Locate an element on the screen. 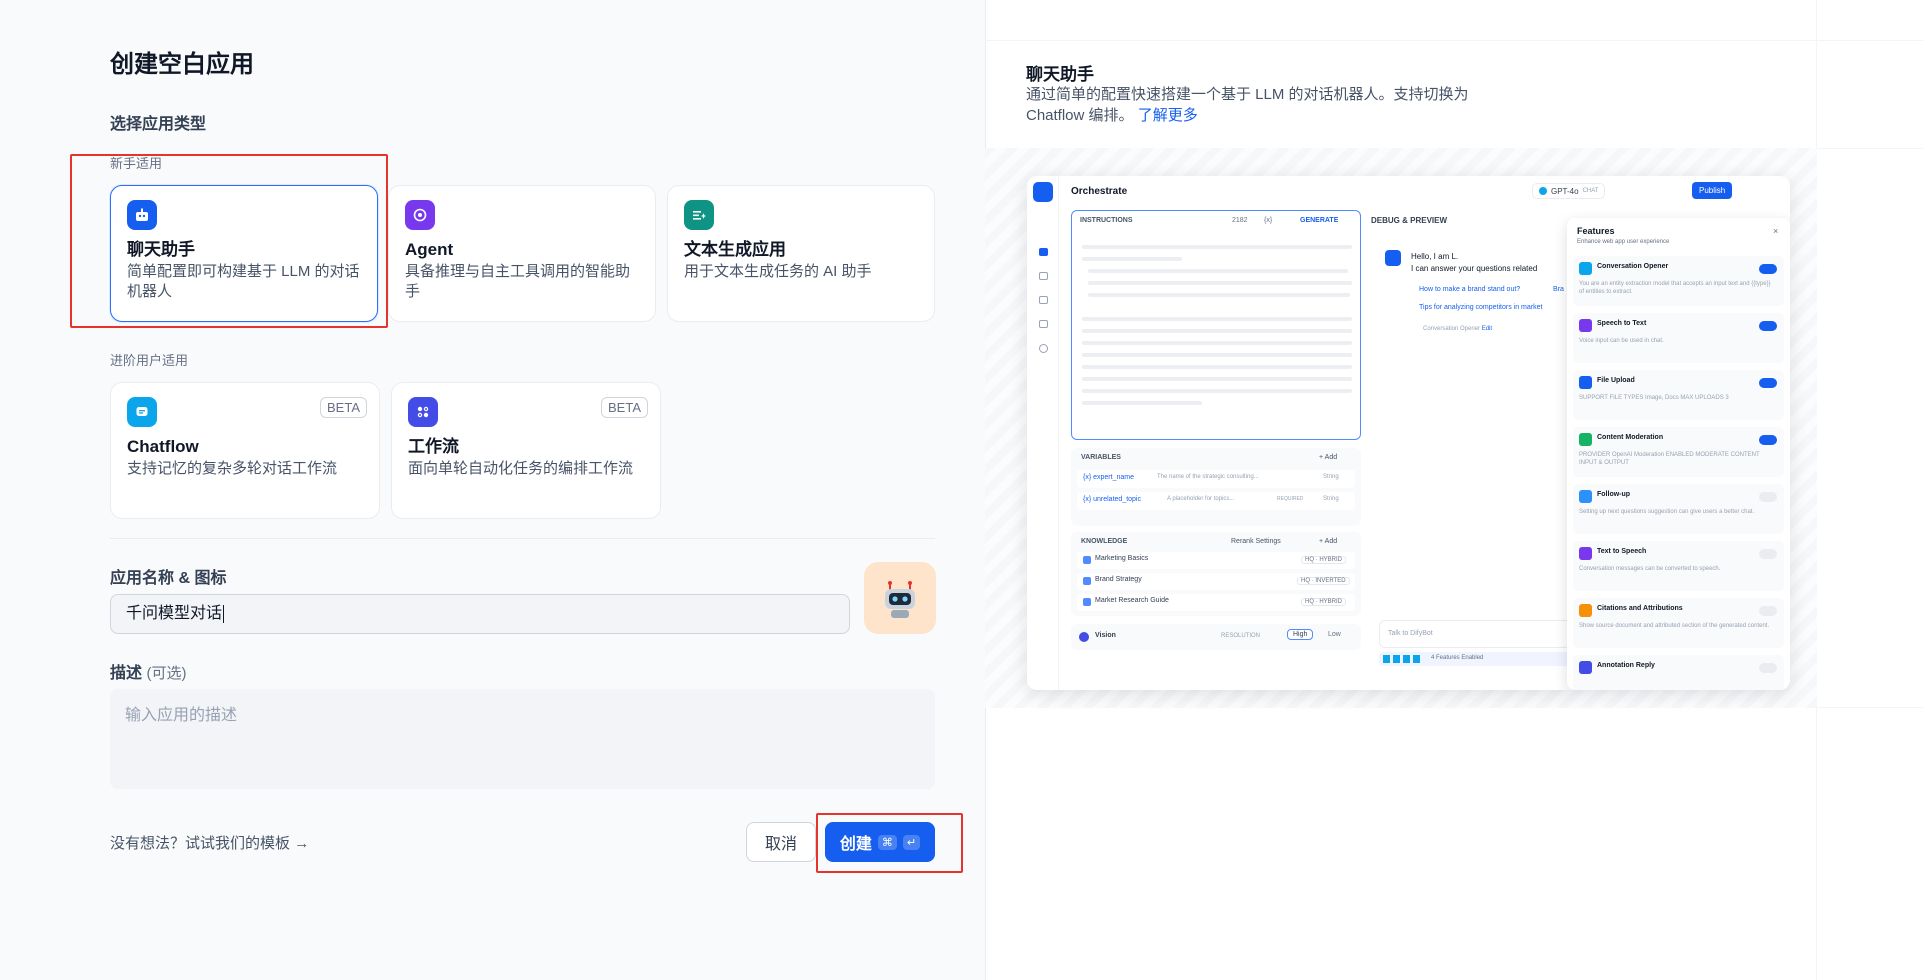  feature-desc: Voice input can be used in chat. is located at coordinates (1621, 341).